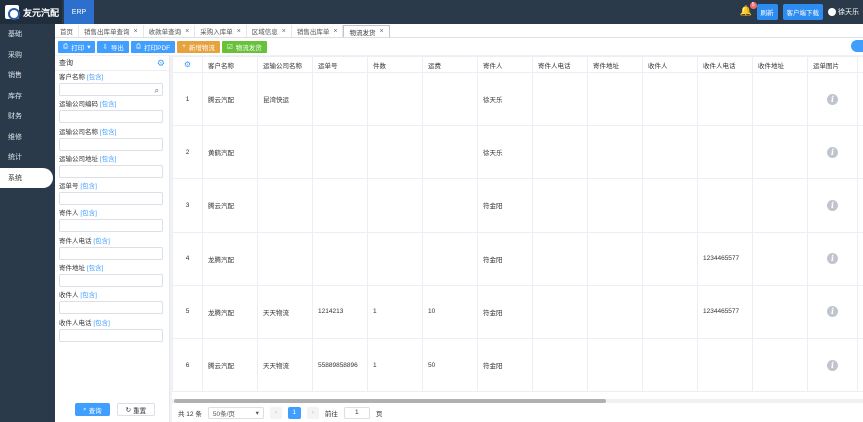 The width and height of the screenshot is (863, 422). I want to click on cell-waybill, so click(340, 152).